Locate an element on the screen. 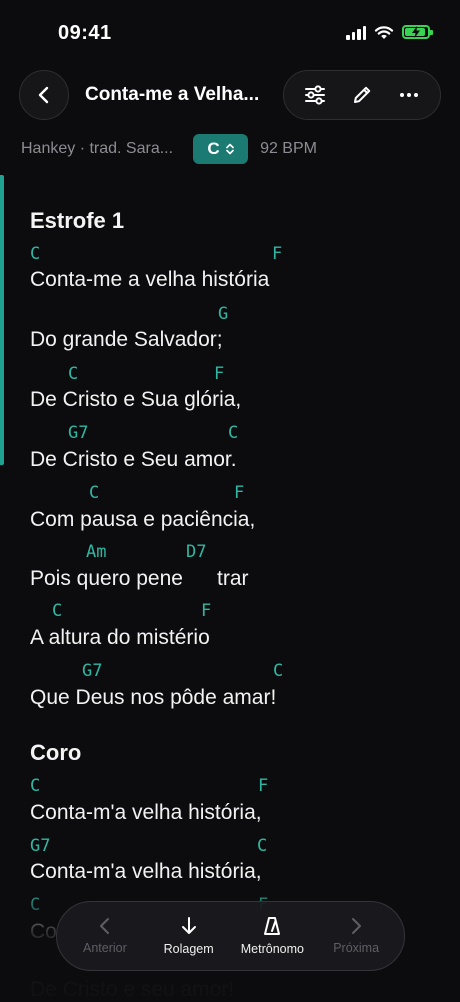 This screenshot has width=460, height=1002. lyric-line: Com pausa e paciência, is located at coordinates (143, 519).